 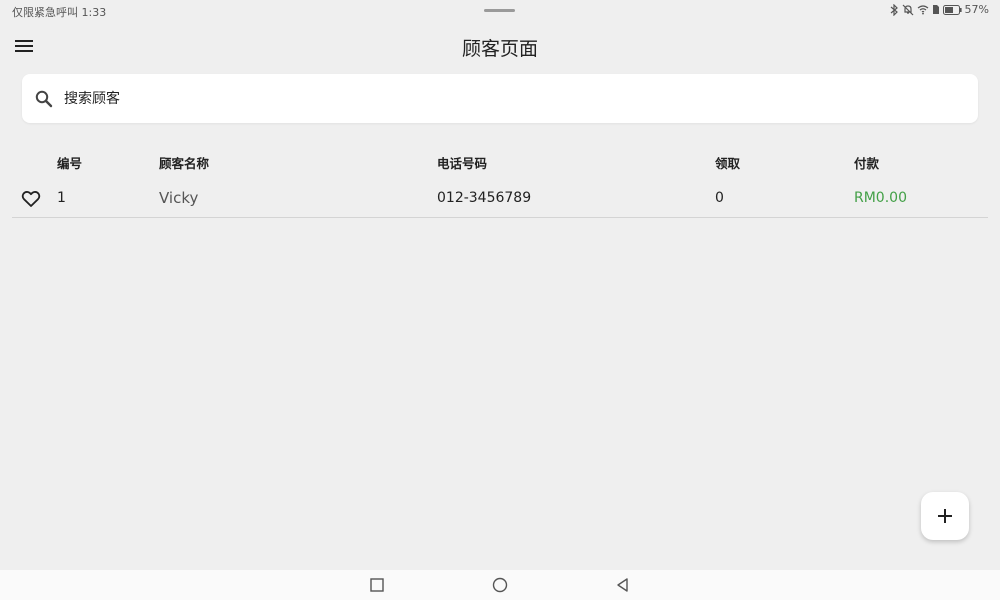 I want to click on column-header-collected: 领取, so click(x=727, y=162).